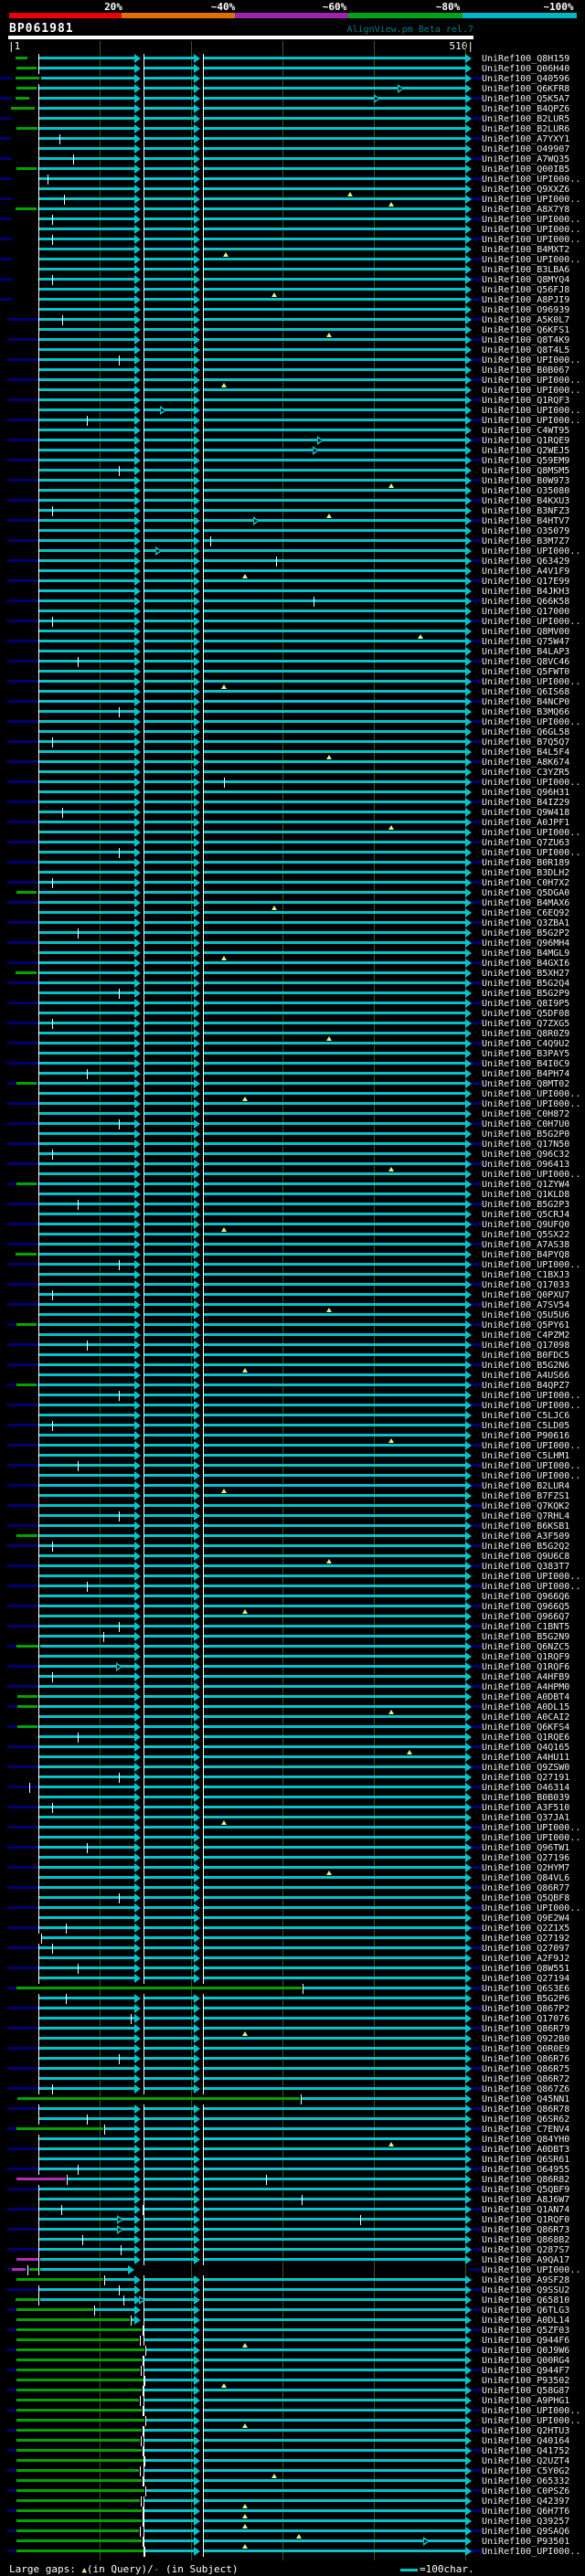  Describe the element at coordinates (525, 803) in the screenshot. I see `hit-label: UniRef100_B4IZ29` at that location.